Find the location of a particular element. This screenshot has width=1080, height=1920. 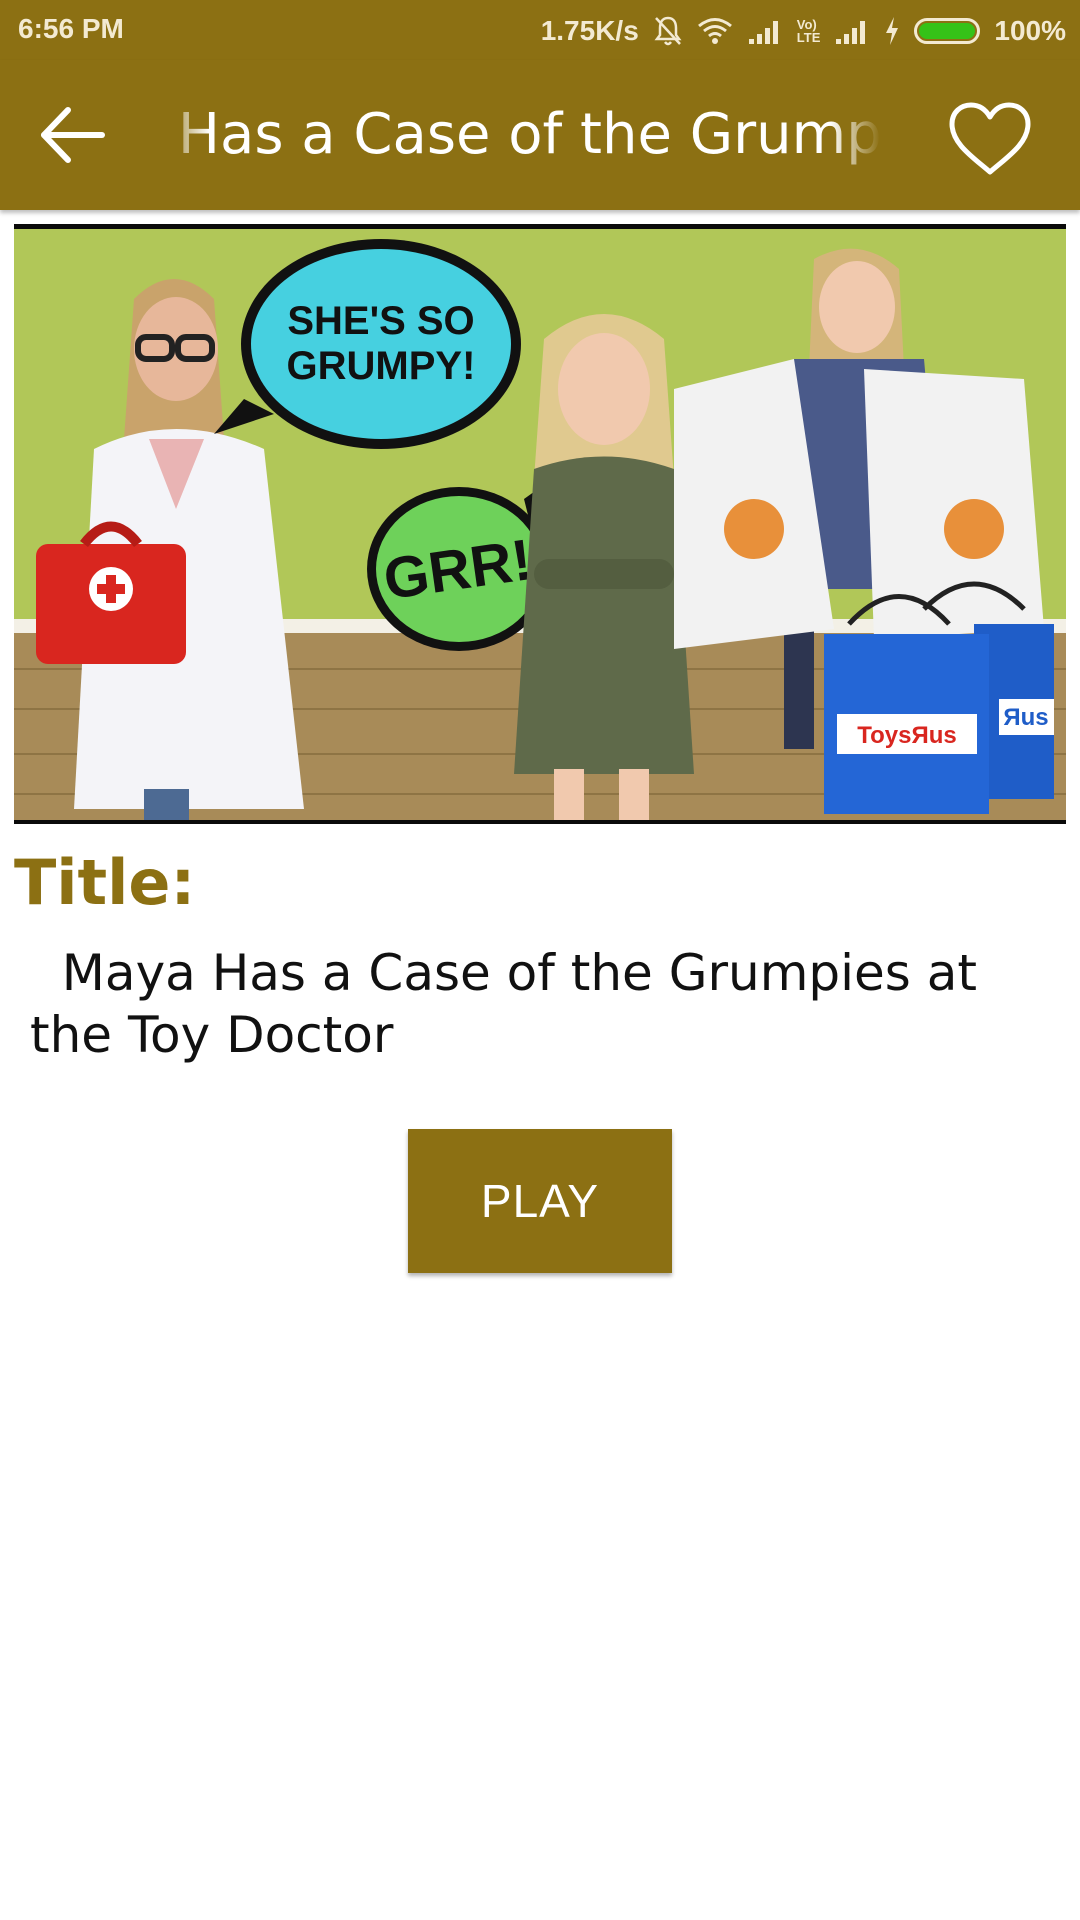

bubble-text-line1: SHE'S SO is located at coordinates (380, 321).